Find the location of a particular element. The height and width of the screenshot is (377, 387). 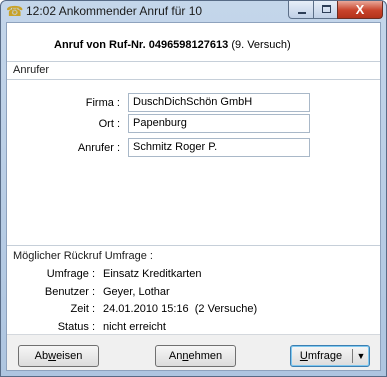

umfrage-label: Umfrage : is located at coordinates (70, 274).